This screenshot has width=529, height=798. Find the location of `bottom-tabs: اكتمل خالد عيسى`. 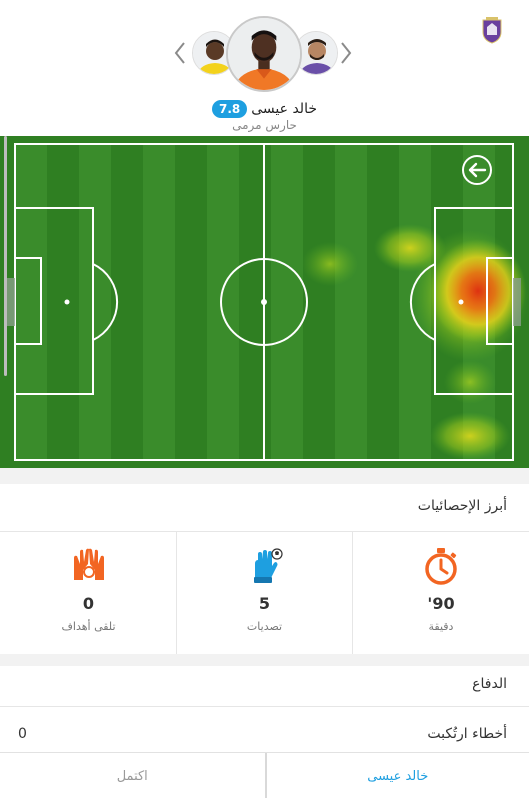

bottom-tabs: اكتمل خالد عيسى is located at coordinates (264, 775).